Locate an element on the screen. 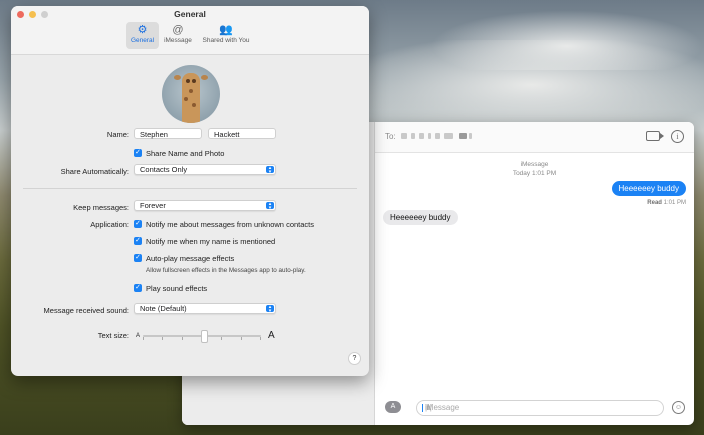 The width and height of the screenshot is (704, 435). slider-knob is located at coordinates (204, 336).